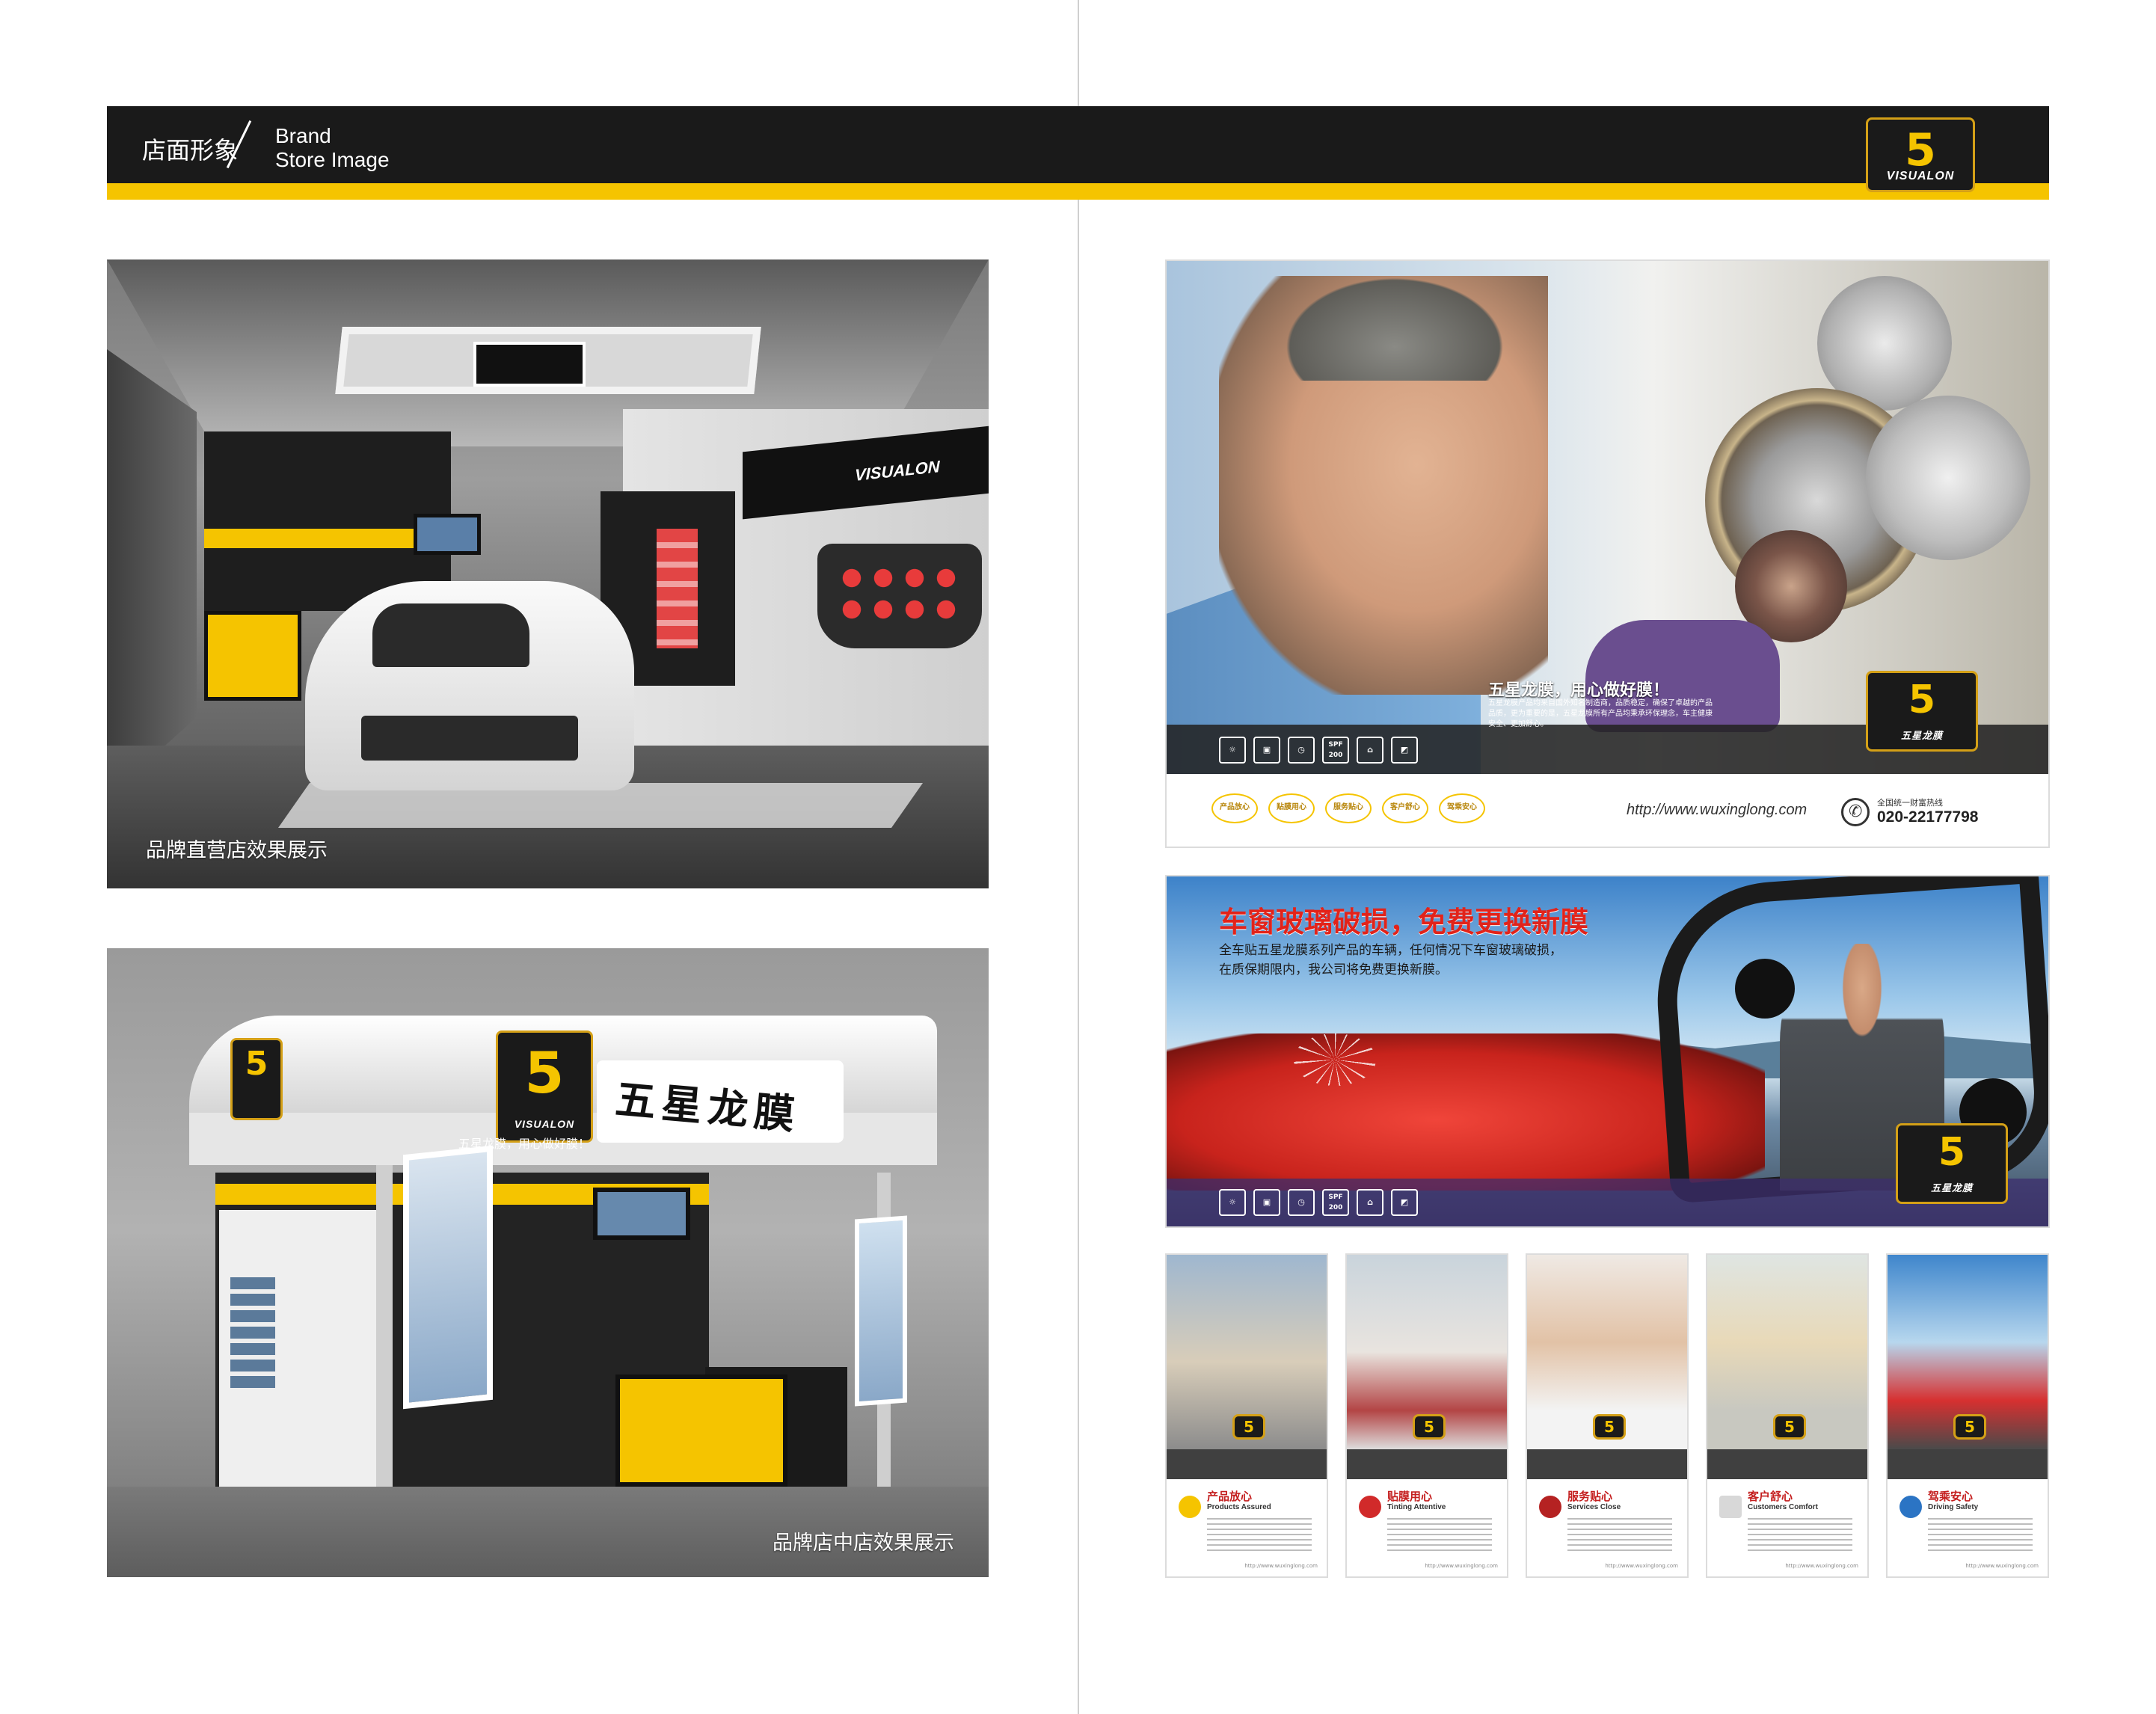 This screenshot has width=2156, height=1714. I want to click on poster-title-cn: 产品放心, so click(1230, 1496).